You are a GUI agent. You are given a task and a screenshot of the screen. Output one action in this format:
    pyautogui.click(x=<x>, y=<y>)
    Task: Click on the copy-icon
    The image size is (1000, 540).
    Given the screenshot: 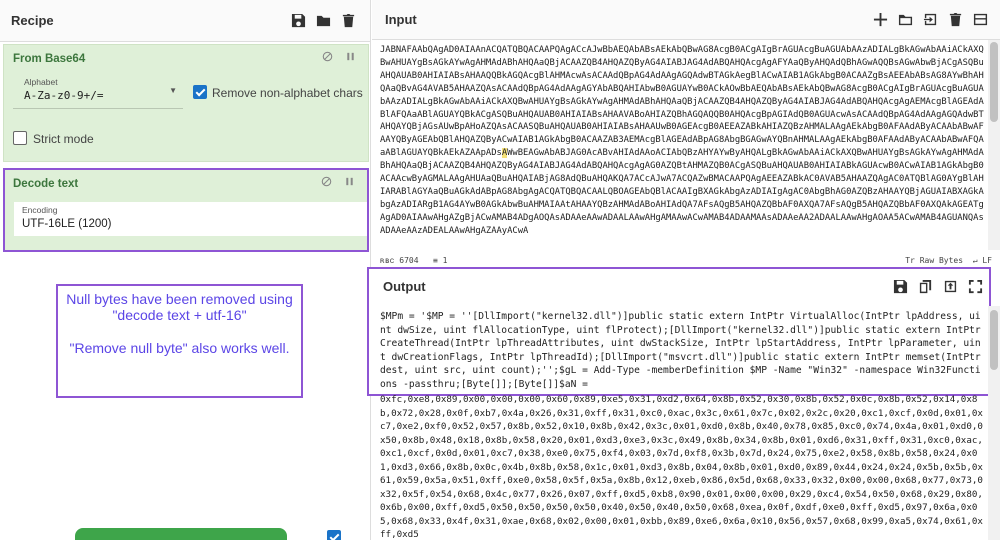 What is the action you would take?
    pyautogui.click(x=925, y=286)
    